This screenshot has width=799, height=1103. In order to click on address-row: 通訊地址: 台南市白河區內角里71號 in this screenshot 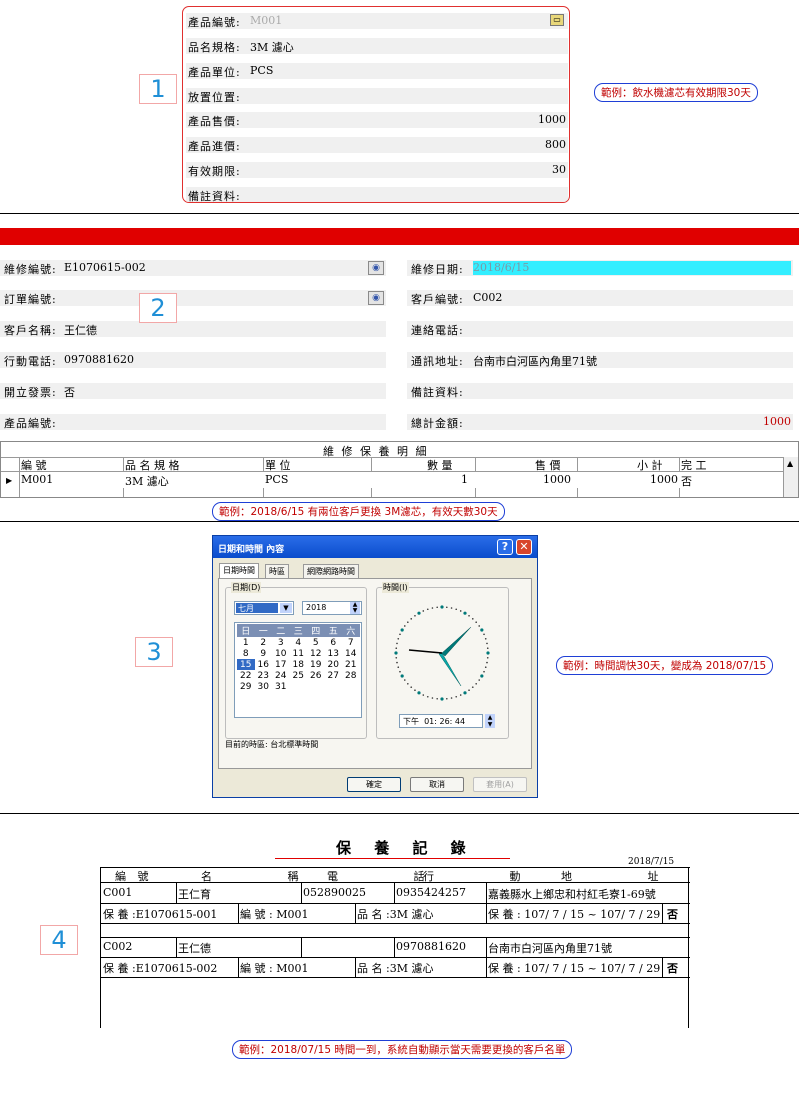, I will do `click(600, 360)`.